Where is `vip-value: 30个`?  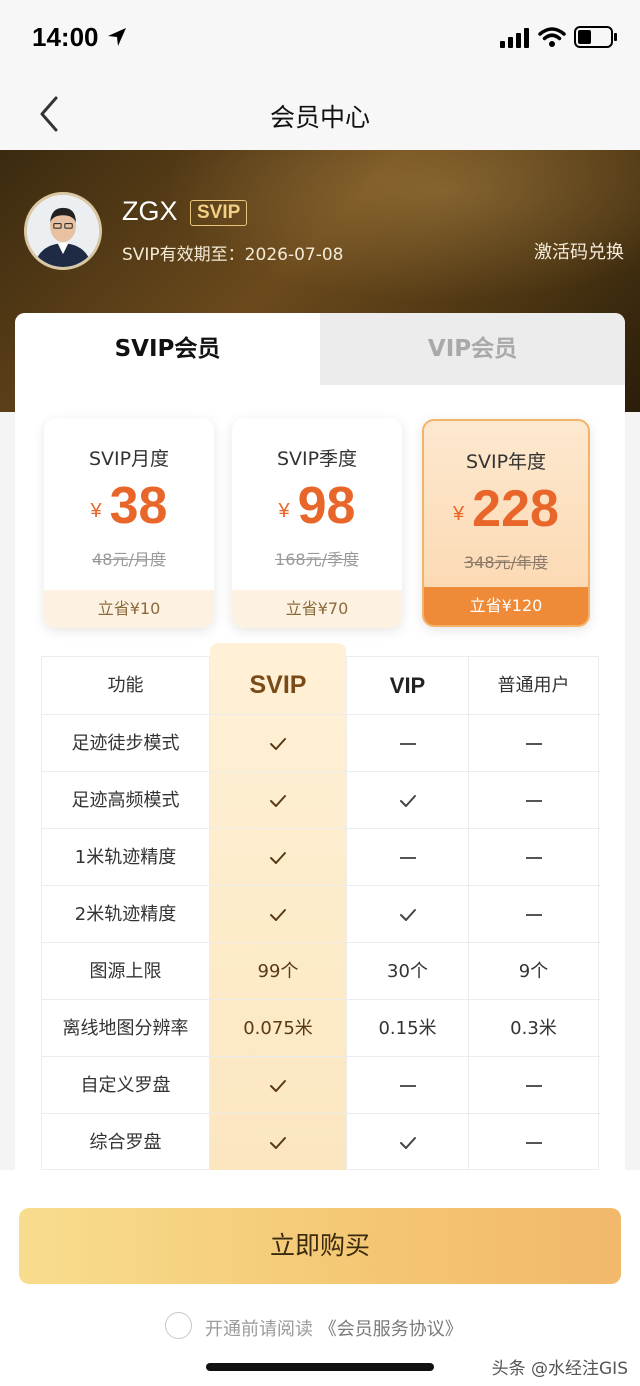
vip-value: 30个 is located at coordinates (407, 971).